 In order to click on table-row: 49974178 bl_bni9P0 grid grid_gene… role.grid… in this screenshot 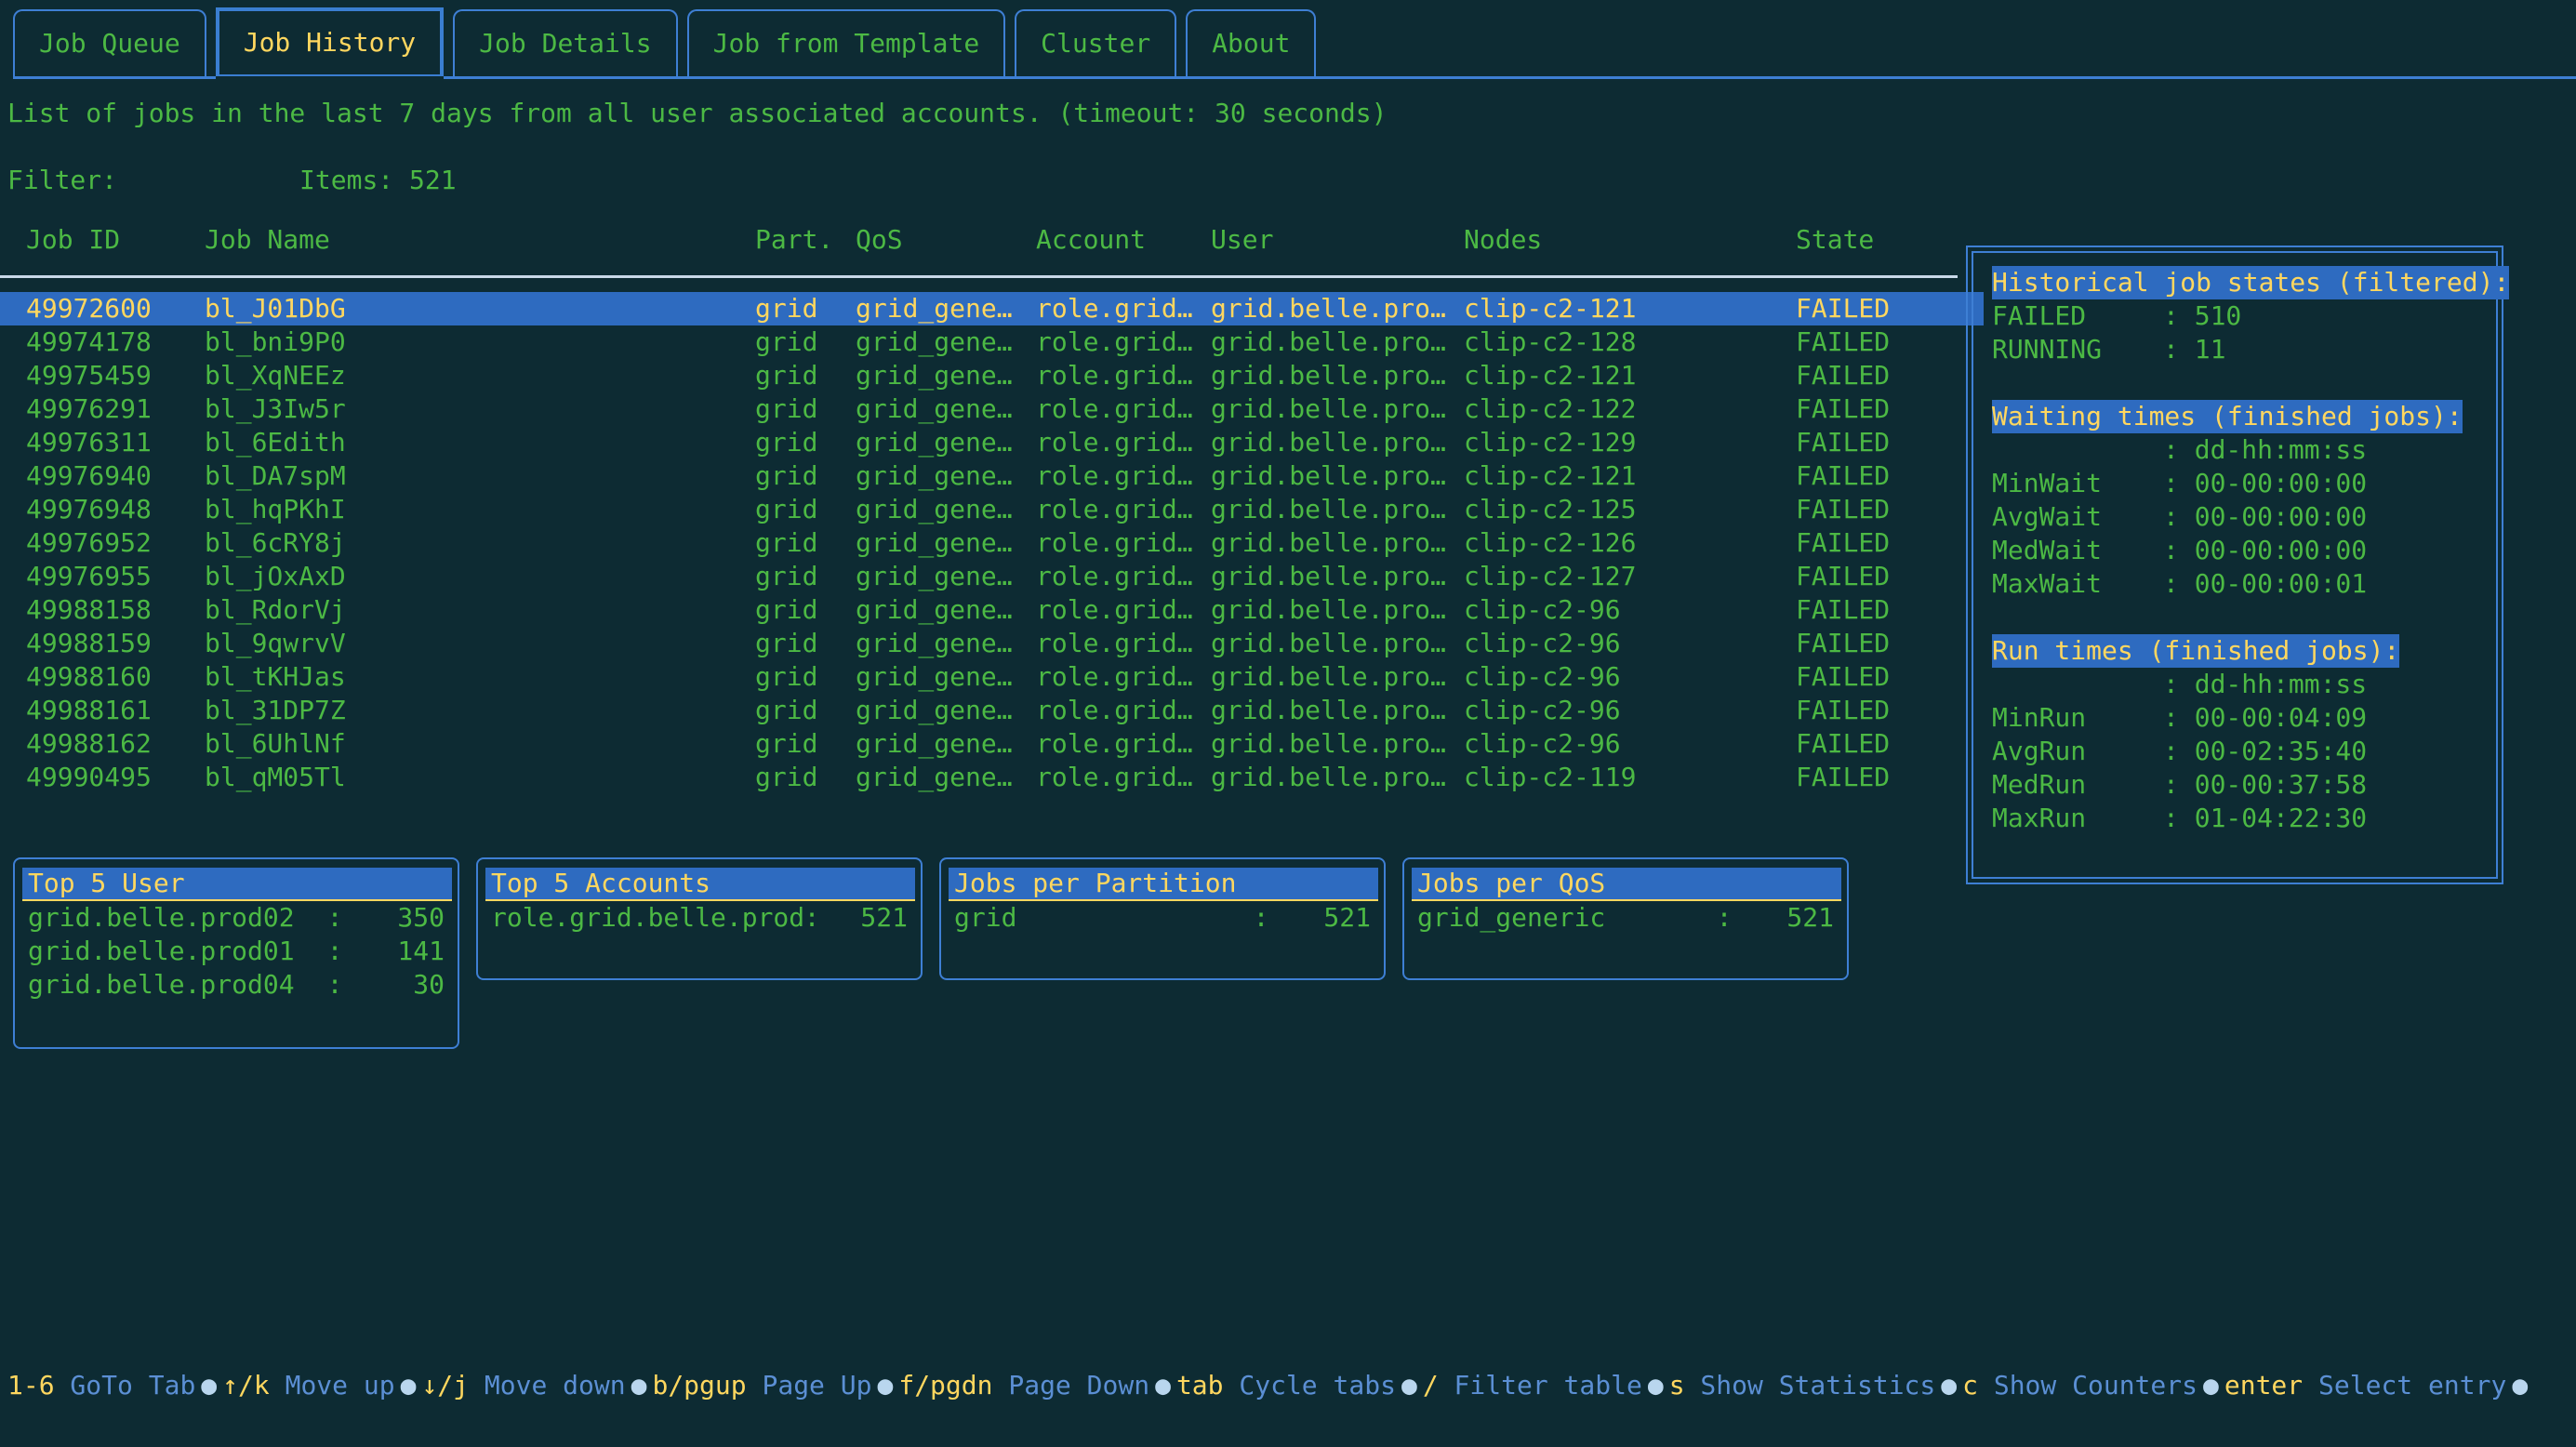, I will do `click(979, 342)`.